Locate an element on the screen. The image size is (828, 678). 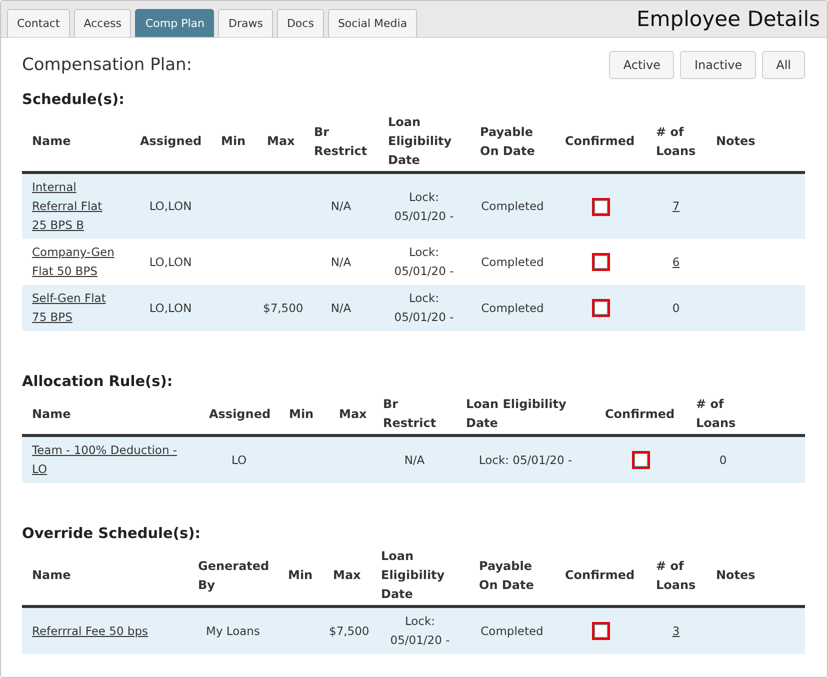
tab: Contact is located at coordinates (38, 23).